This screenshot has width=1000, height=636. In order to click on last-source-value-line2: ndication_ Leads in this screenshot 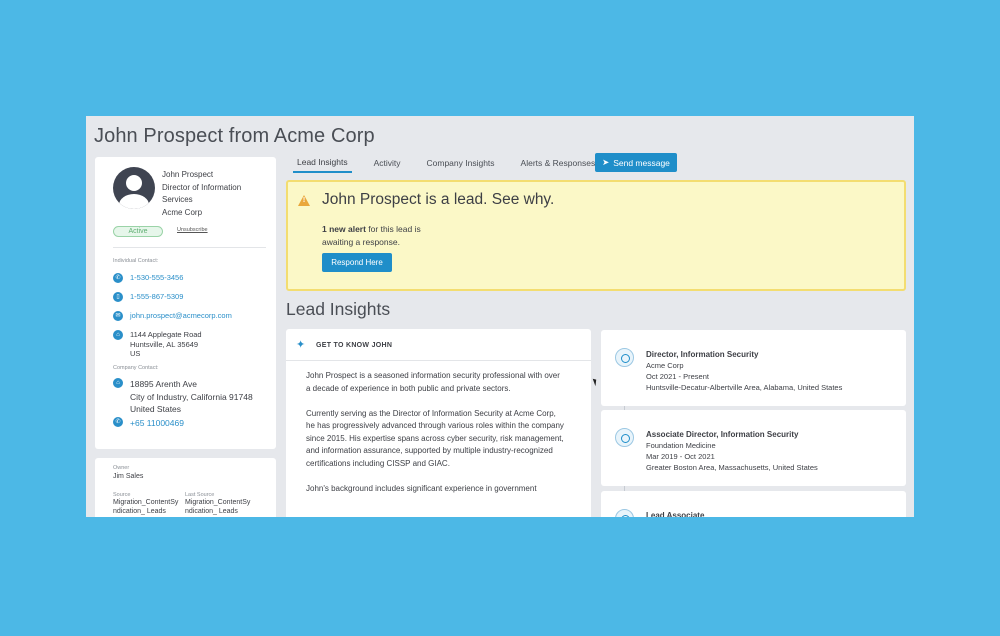, I will do `click(211, 511)`.